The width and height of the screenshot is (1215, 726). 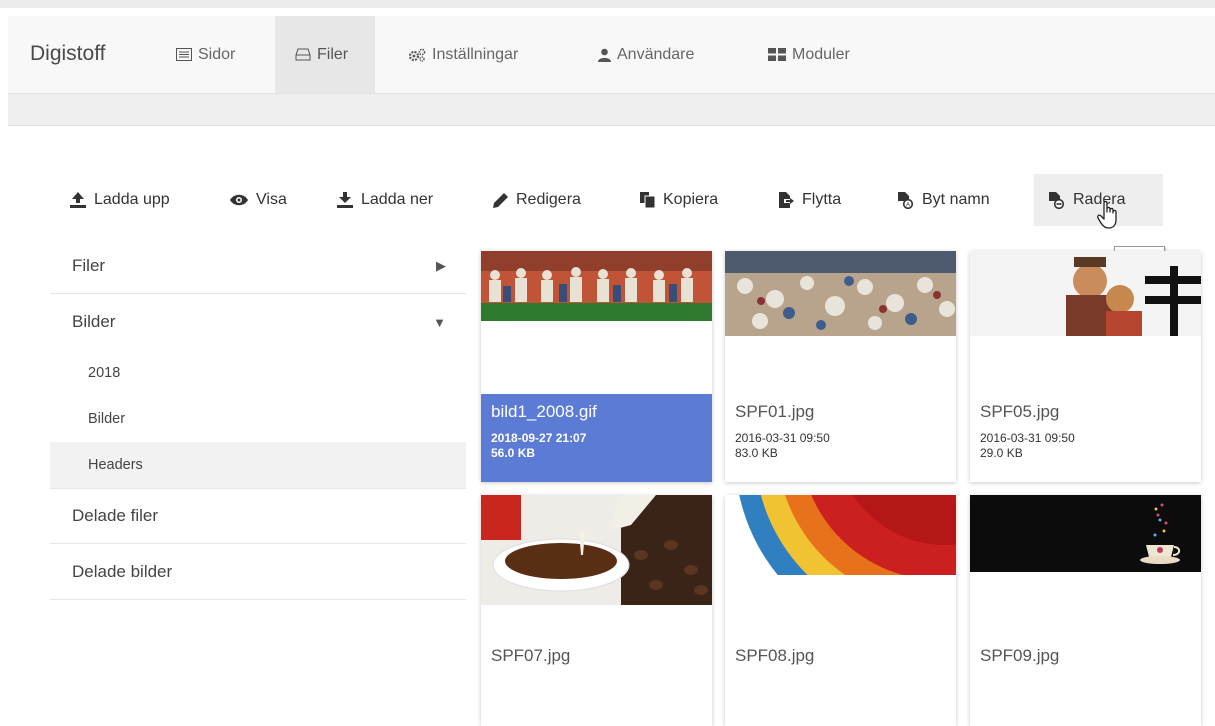 What do you see at coordinates (258, 322) in the screenshot?
I see `sidebar-item-bilder: Bilder ▼` at bounding box center [258, 322].